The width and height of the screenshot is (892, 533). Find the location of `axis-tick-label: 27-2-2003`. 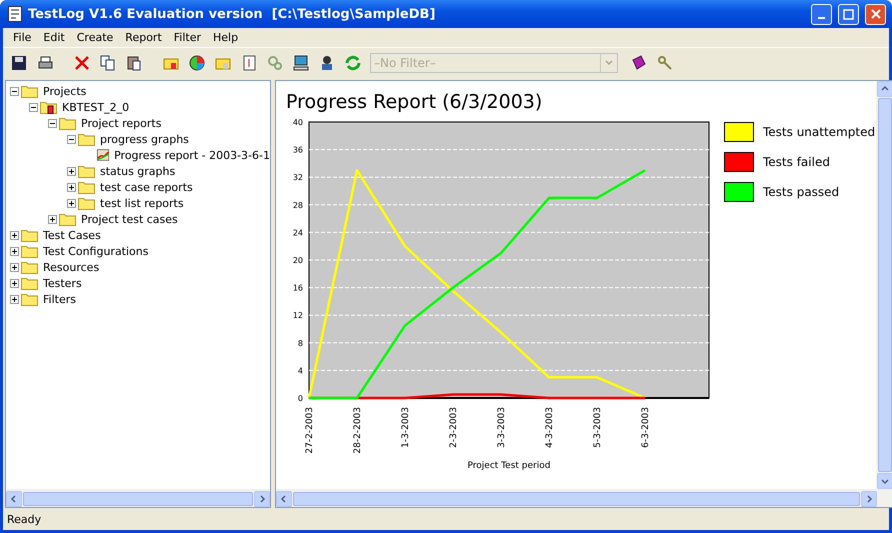

axis-tick-label: 27-2-2003 is located at coordinates (310, 430).